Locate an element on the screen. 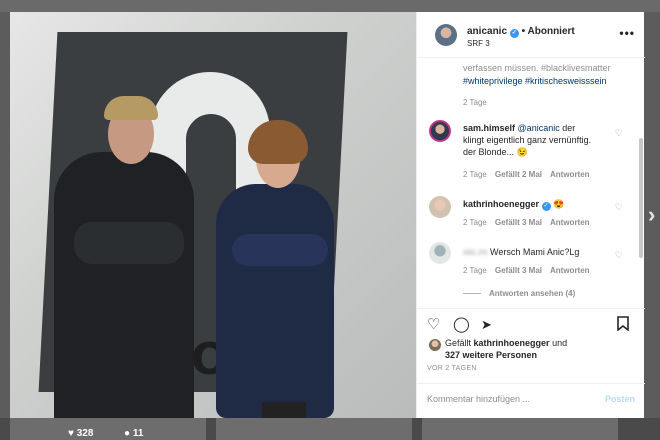 The height and width of the screenshot is (440, 660). post-header: anicanic ✓ • Abonniert SRF 3 ••• is located at coordinates (531, 35).